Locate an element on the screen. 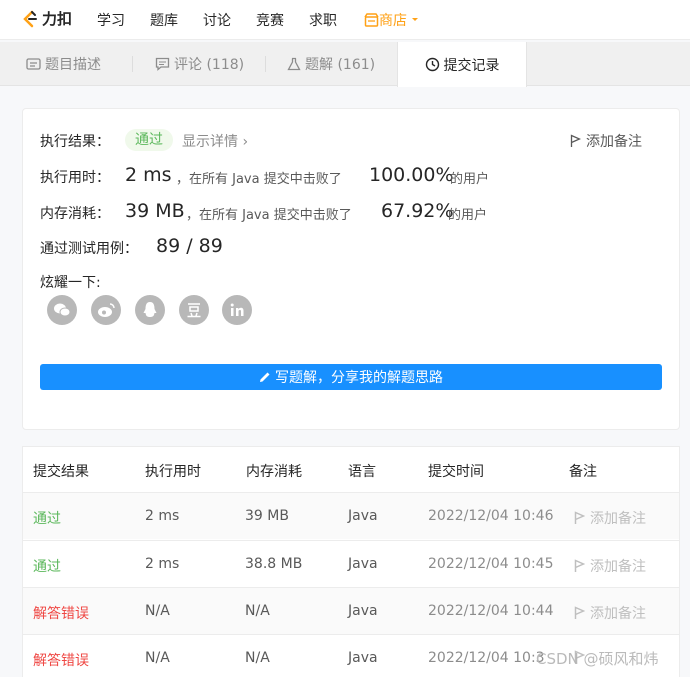 The width and height of the screenshot is (690, 677). header-status: 提交结果 is located at coordinates (61, 472).